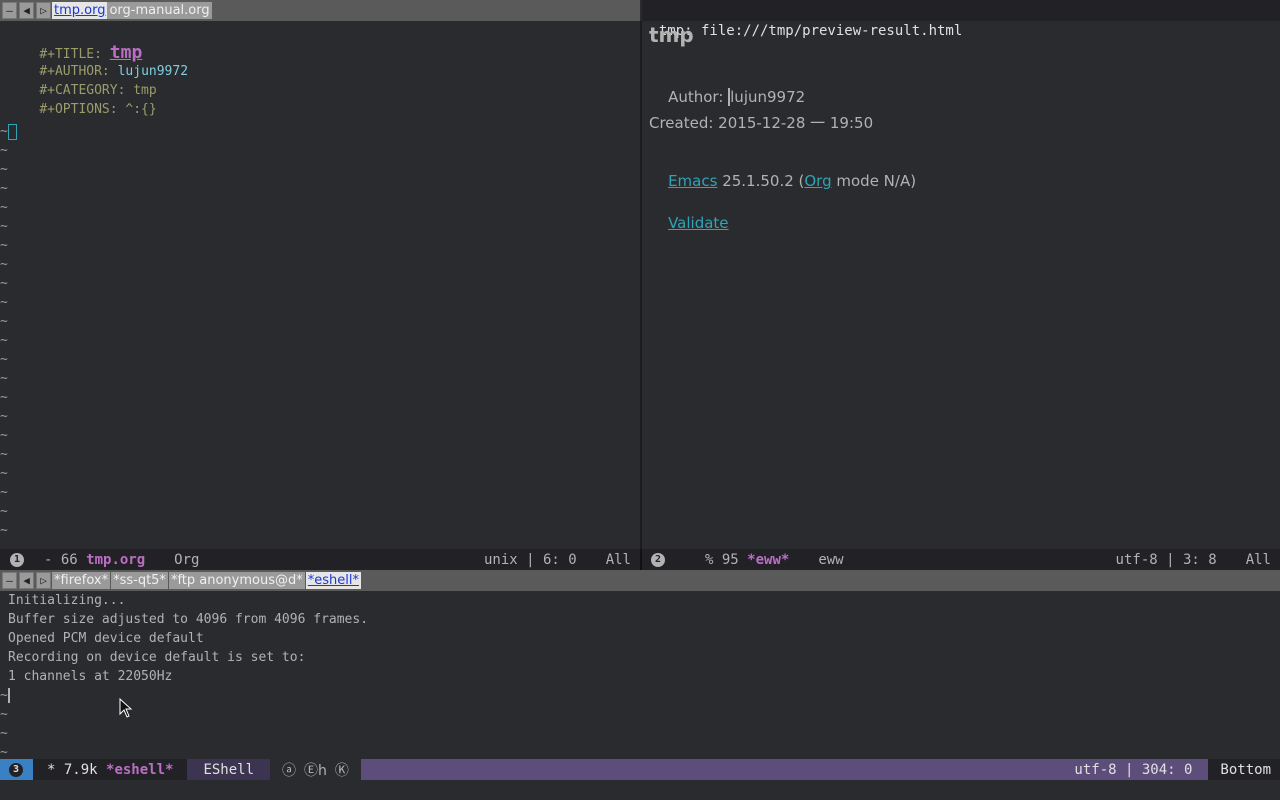  What do you see at coordinates (961, 559) in the screenshot?
I see `right-modeline: 2 % 95 *eww* eww utf-8 | 3: 8 All` at bounding box center [961, 559].